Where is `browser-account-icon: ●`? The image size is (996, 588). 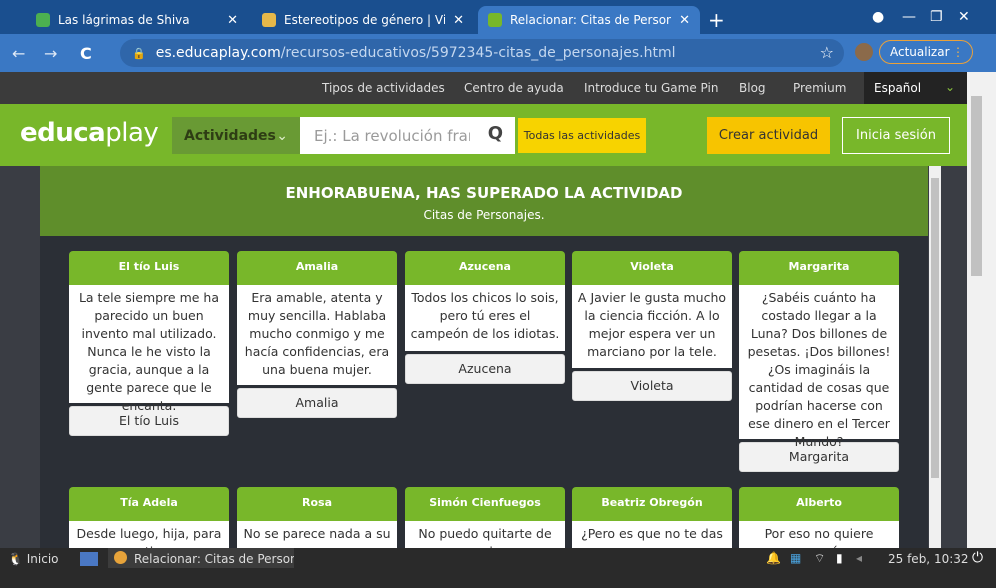 browser-account-icon: ● is located at coordinates (878, 17).